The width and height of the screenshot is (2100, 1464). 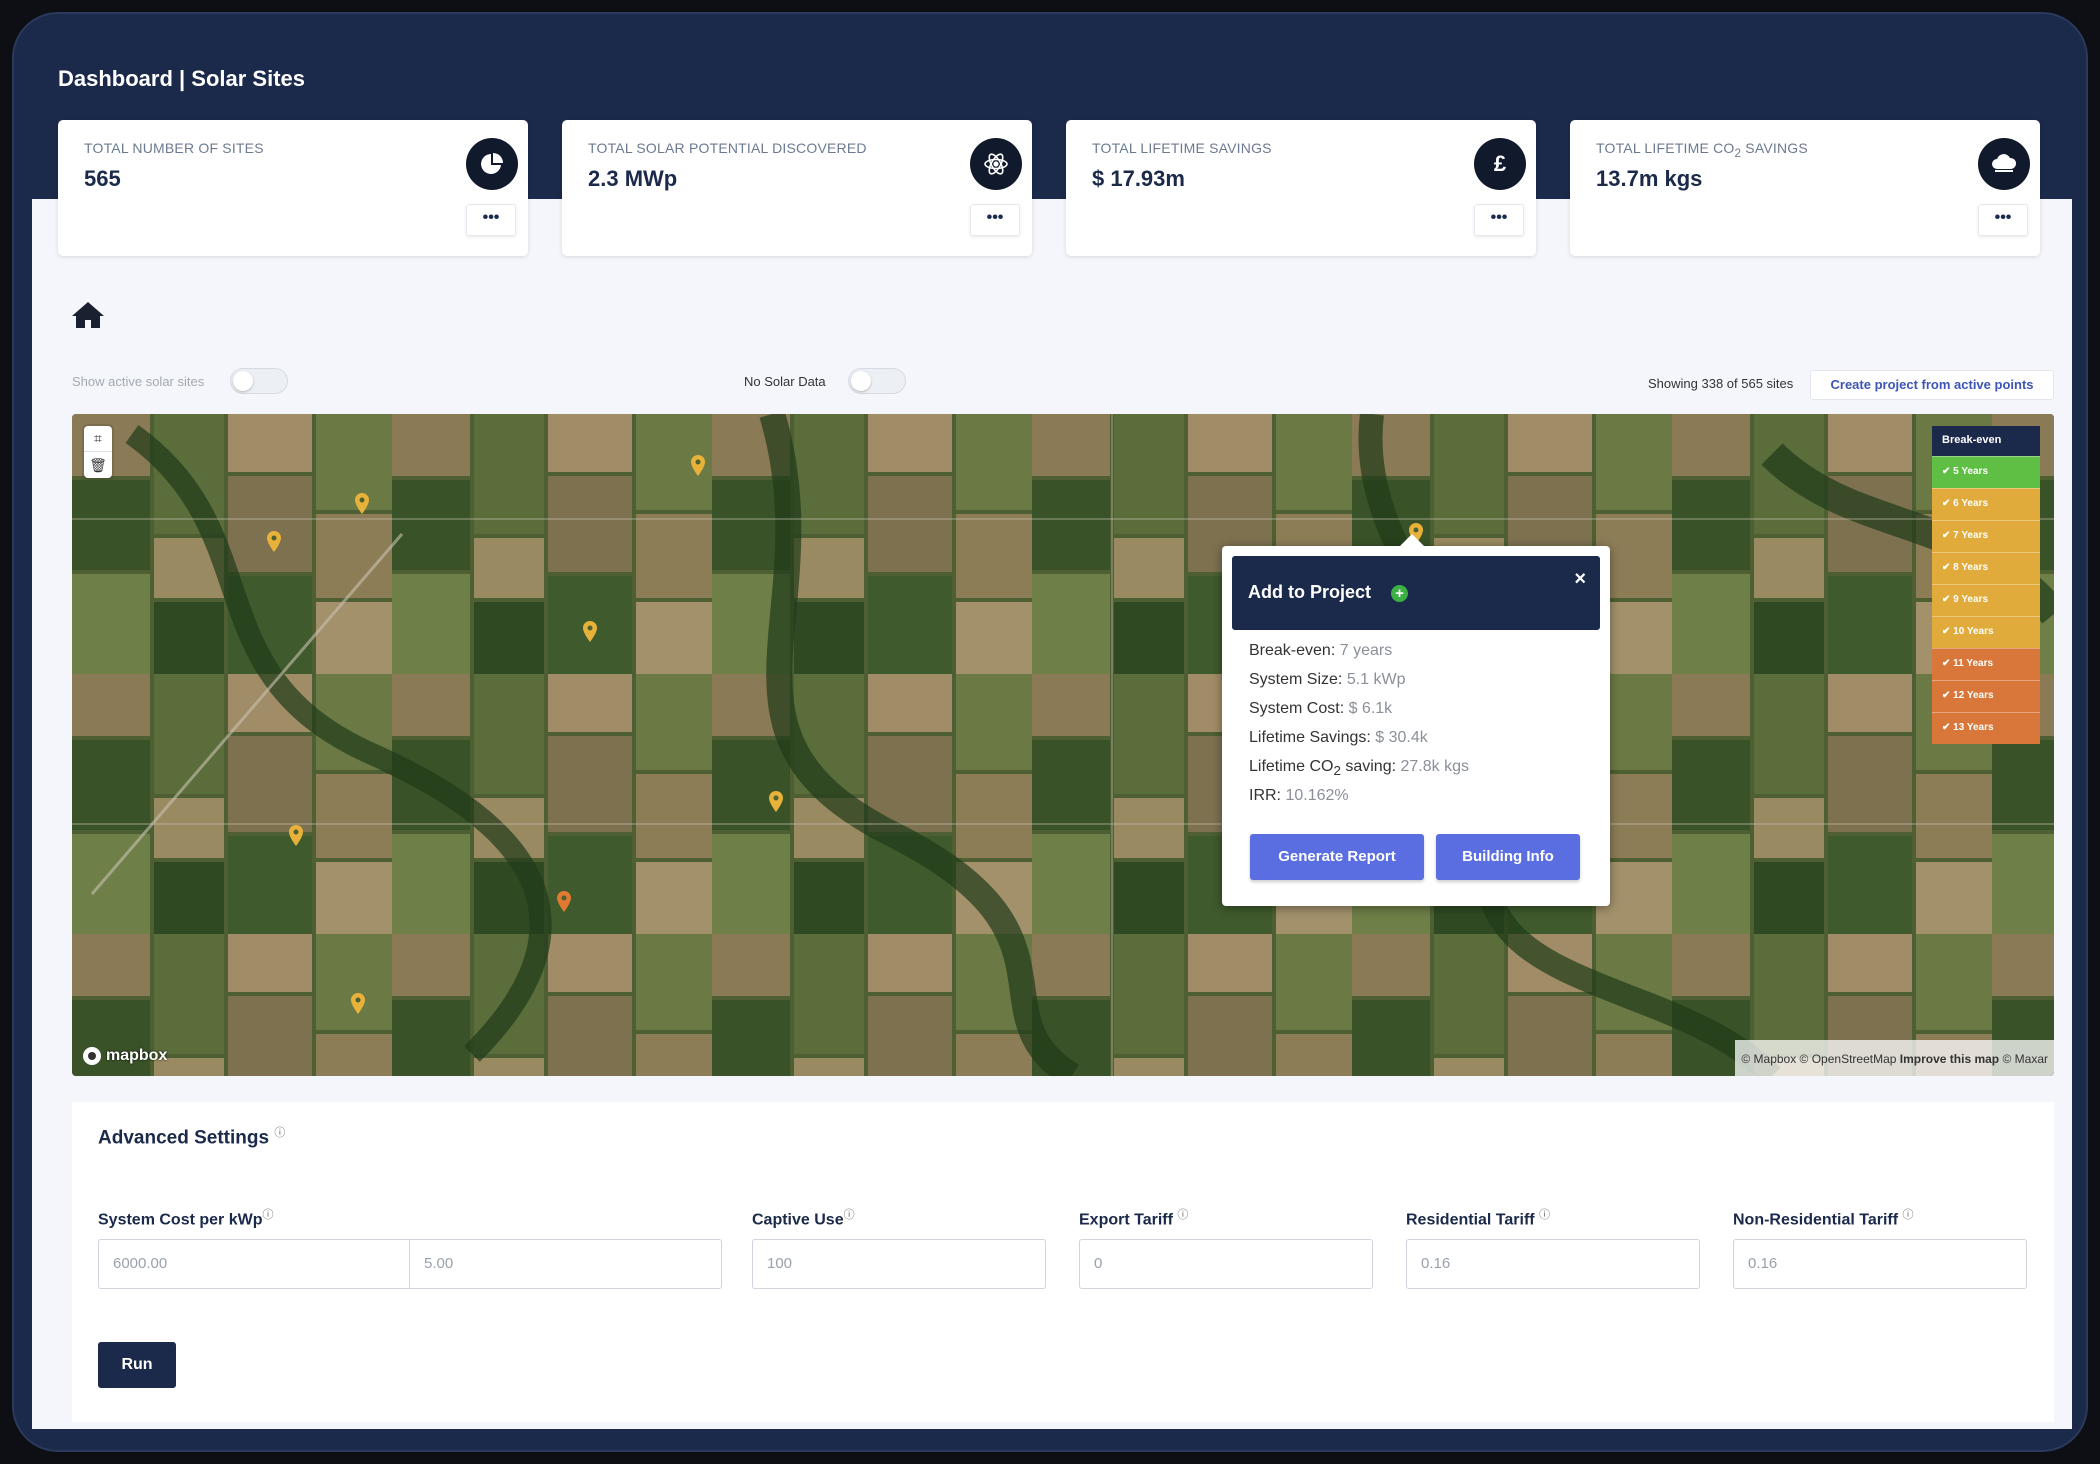 What do you see at coordinates (1986, 504) in the screenshot?
I see `legend-item-6-years: ✔ 6 Years` at bounding box center [1986, 504].